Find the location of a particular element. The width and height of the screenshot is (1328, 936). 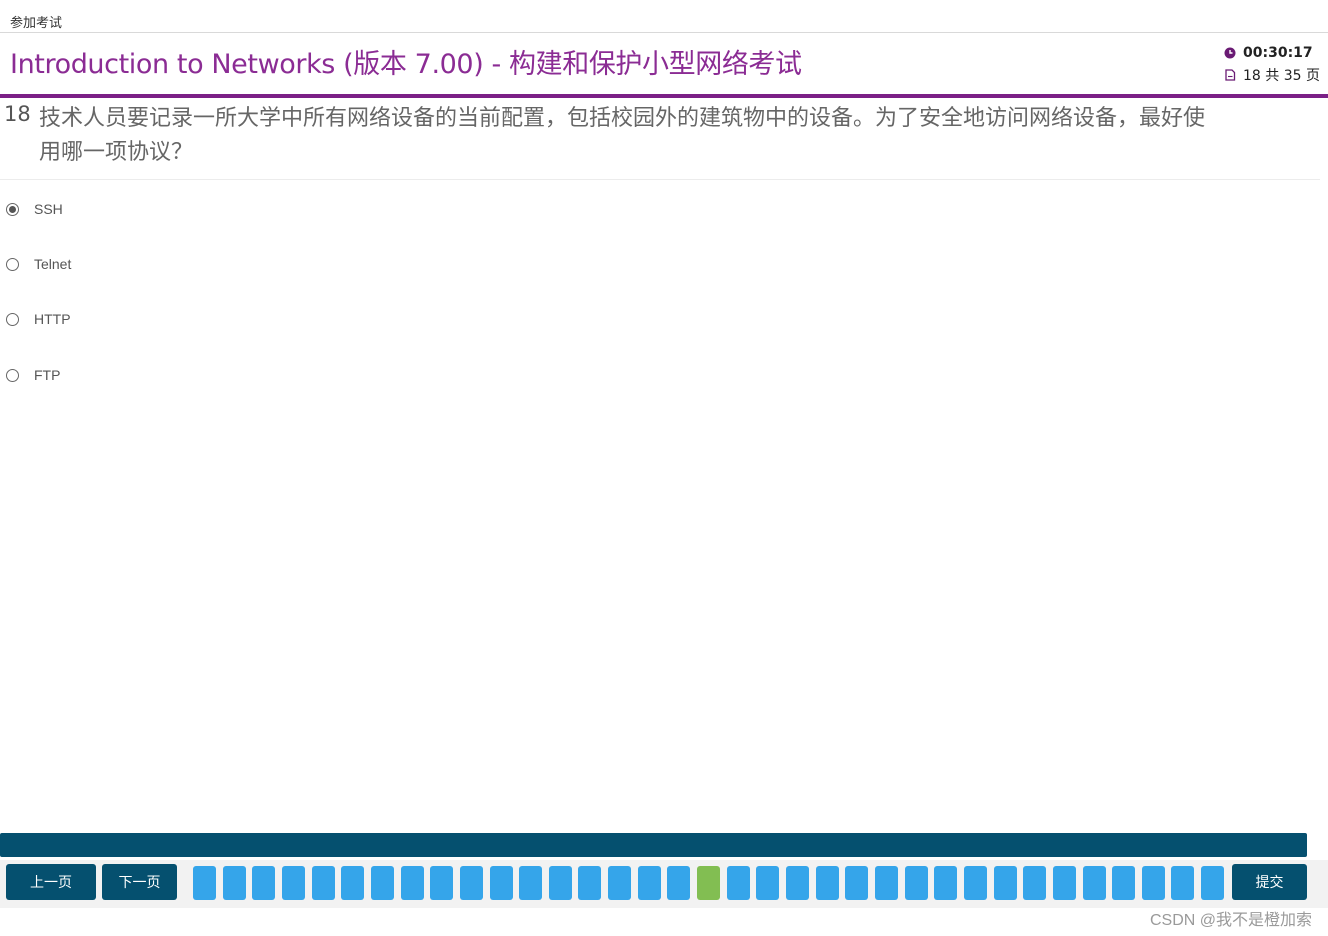

submit-button: 提交 is located at coordinates (1269, 882).